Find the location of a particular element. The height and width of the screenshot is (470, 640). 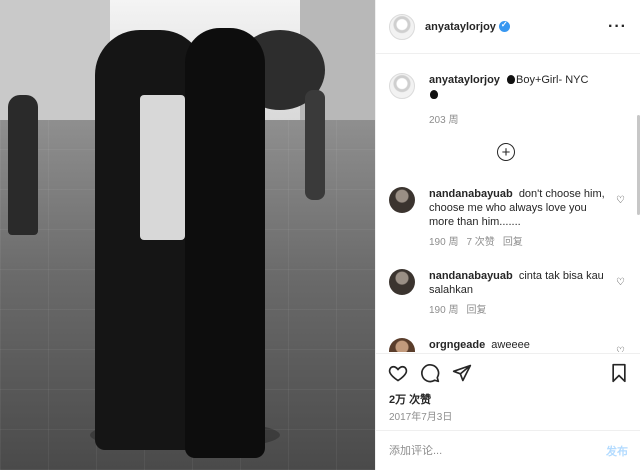

likes-count: 2万 次赞 is located at coordinates (410, 399).